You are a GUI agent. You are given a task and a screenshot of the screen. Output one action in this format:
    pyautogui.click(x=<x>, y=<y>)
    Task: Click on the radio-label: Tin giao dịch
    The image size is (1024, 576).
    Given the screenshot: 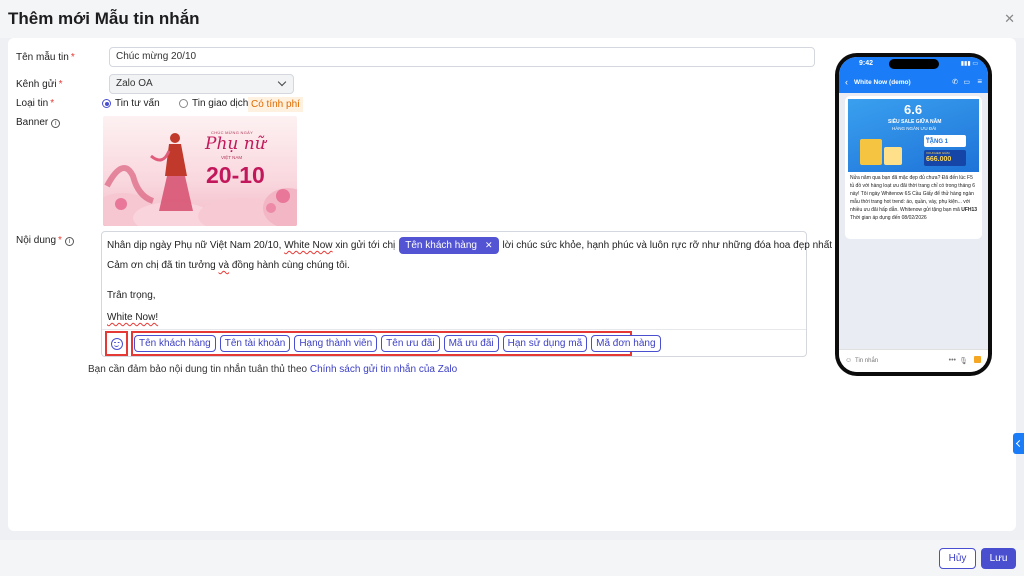 What is the action you would take?
    pyautogui.click(x=220, y=103)
    